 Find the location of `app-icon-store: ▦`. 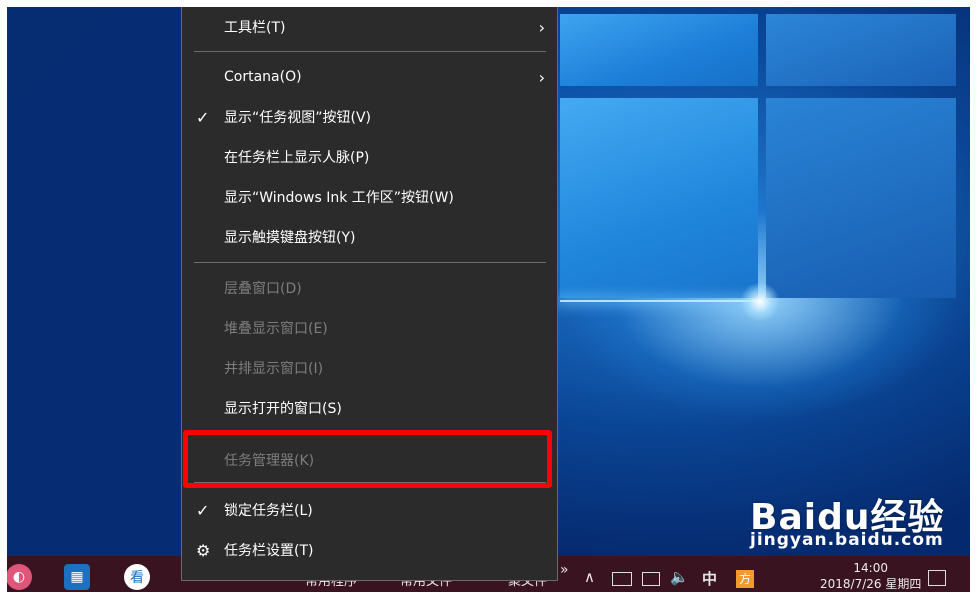

app-icon-store: ▦ is located at coordinates (77, 577).